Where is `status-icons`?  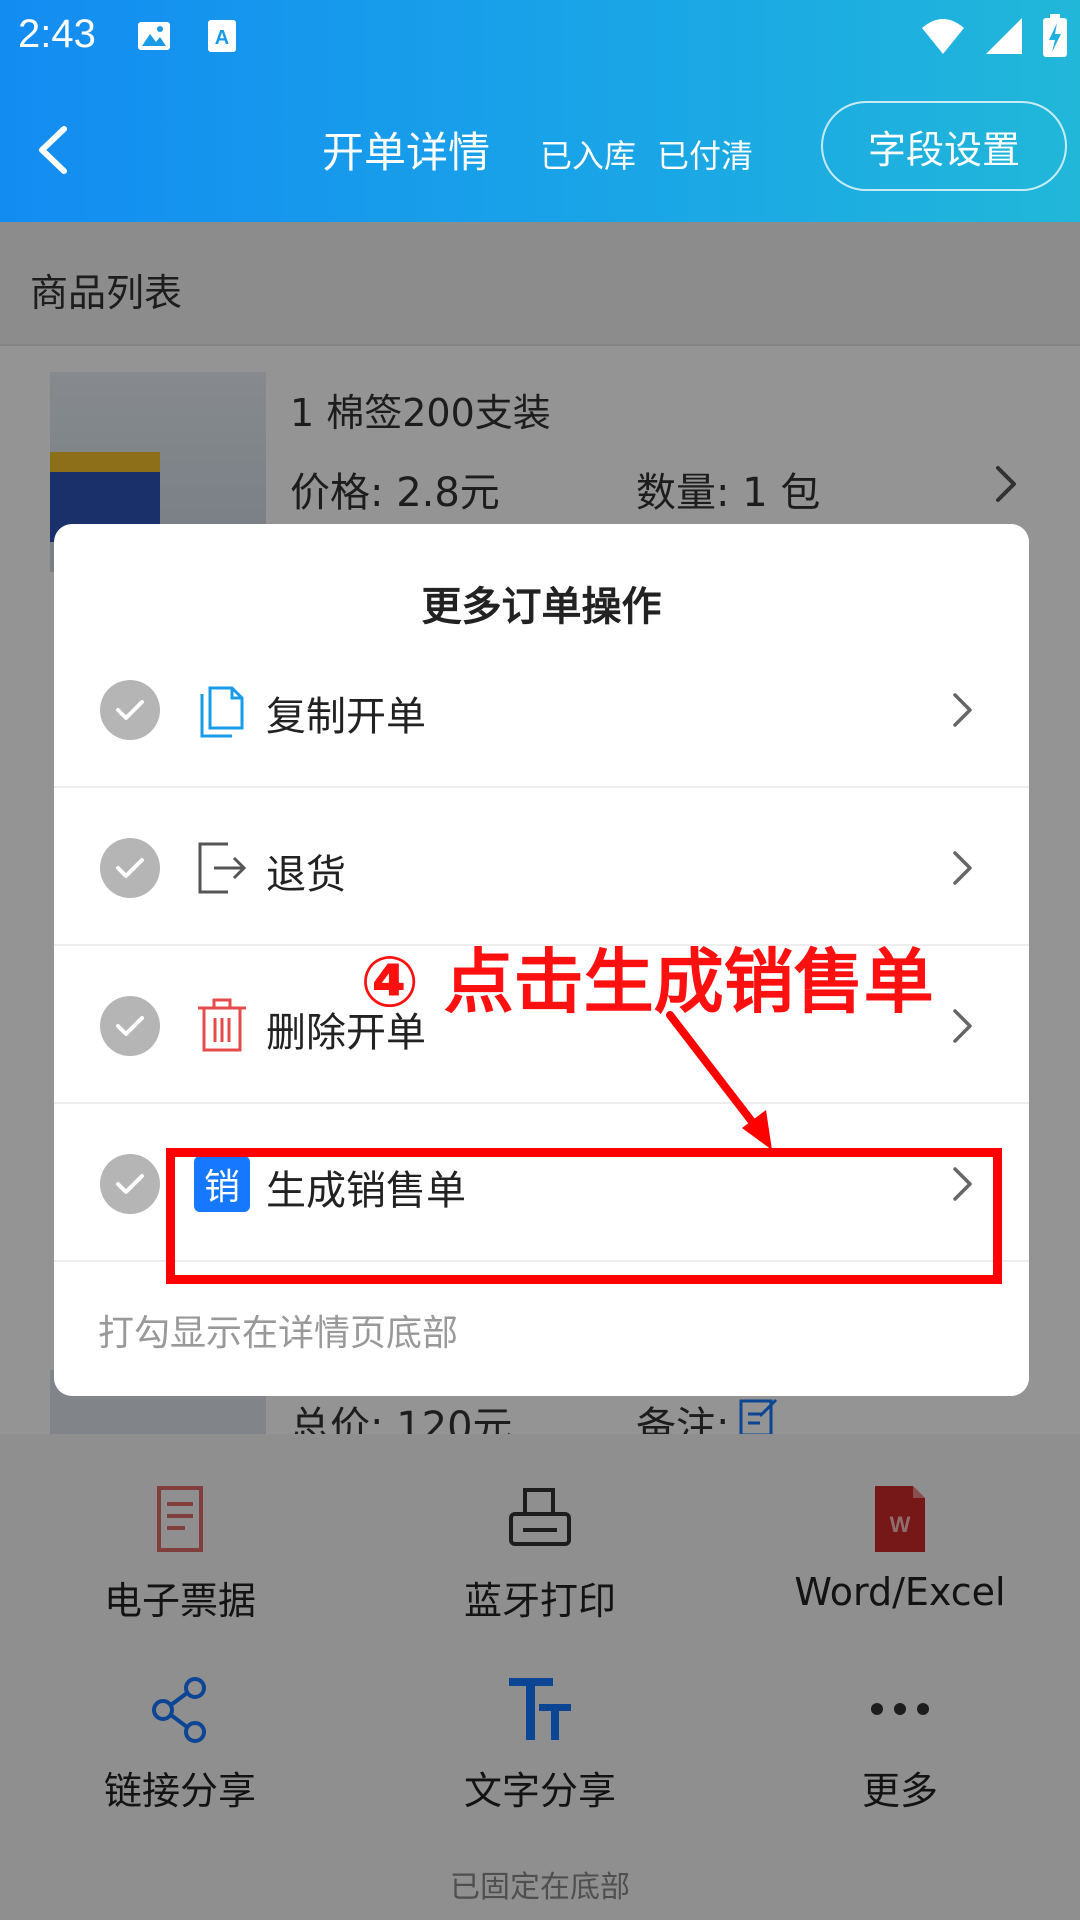 status-icons is located at coordinates (994, 36).